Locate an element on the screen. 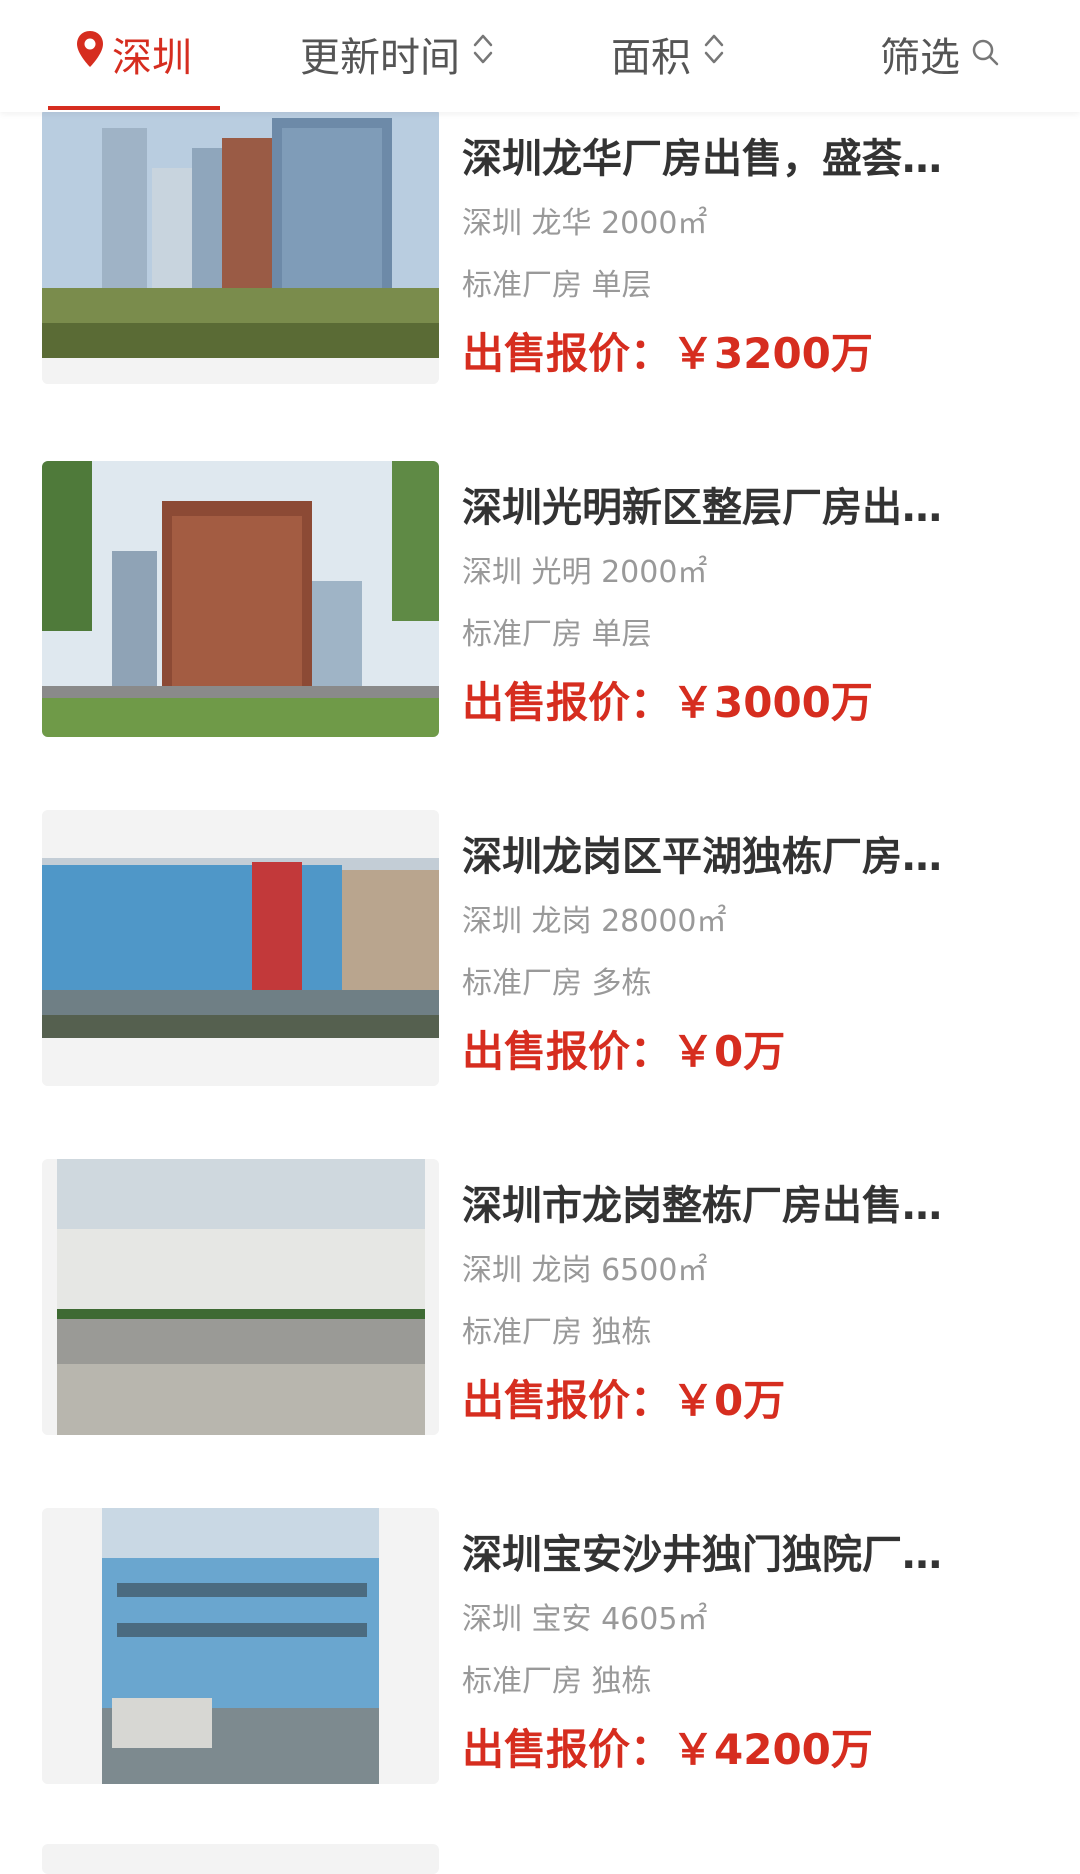 This screenshot has width=1080, height=1874. city-selector: 深圳 is located at coordinates (133, 54).